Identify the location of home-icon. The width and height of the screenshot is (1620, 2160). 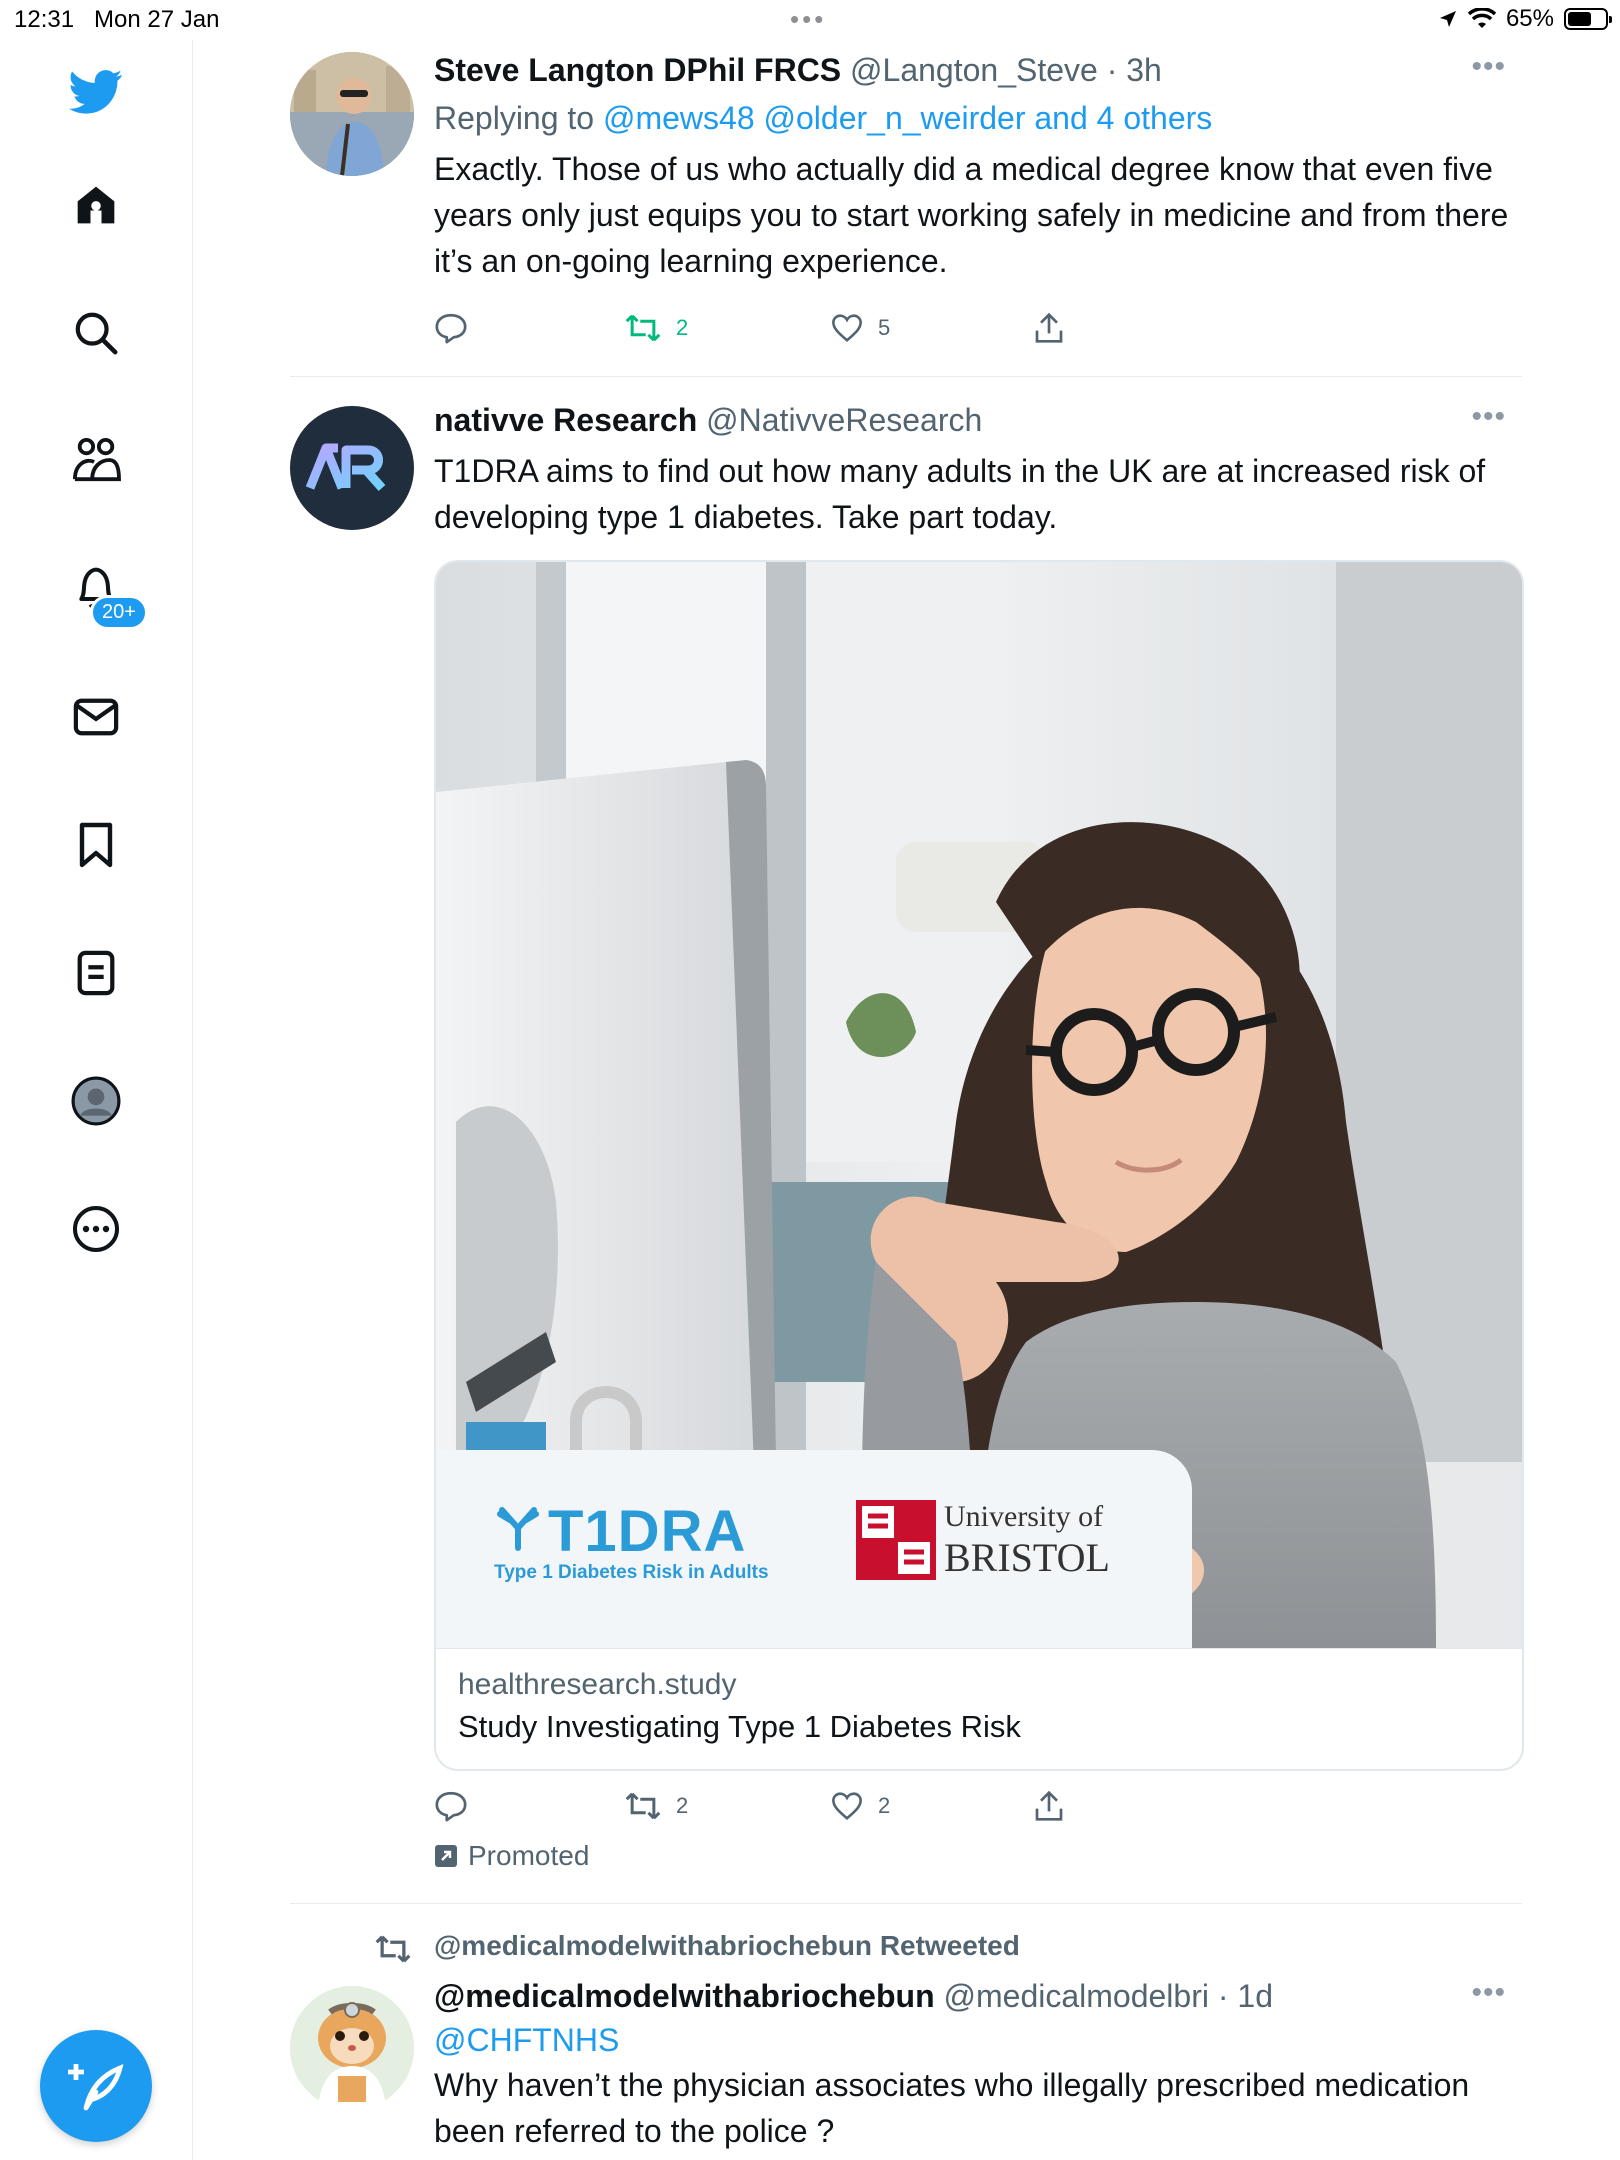
(96, 205).